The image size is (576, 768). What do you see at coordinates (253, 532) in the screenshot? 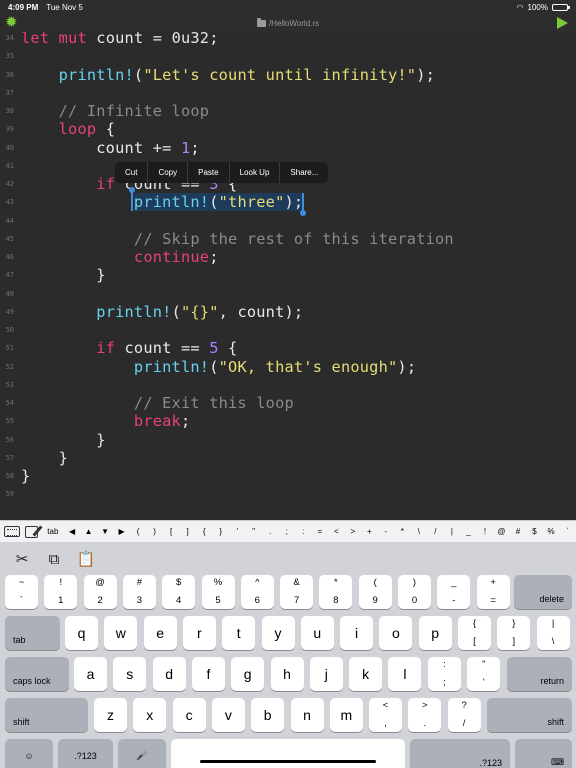
I see `accessory-key: "` at bounding box center [253, 532].